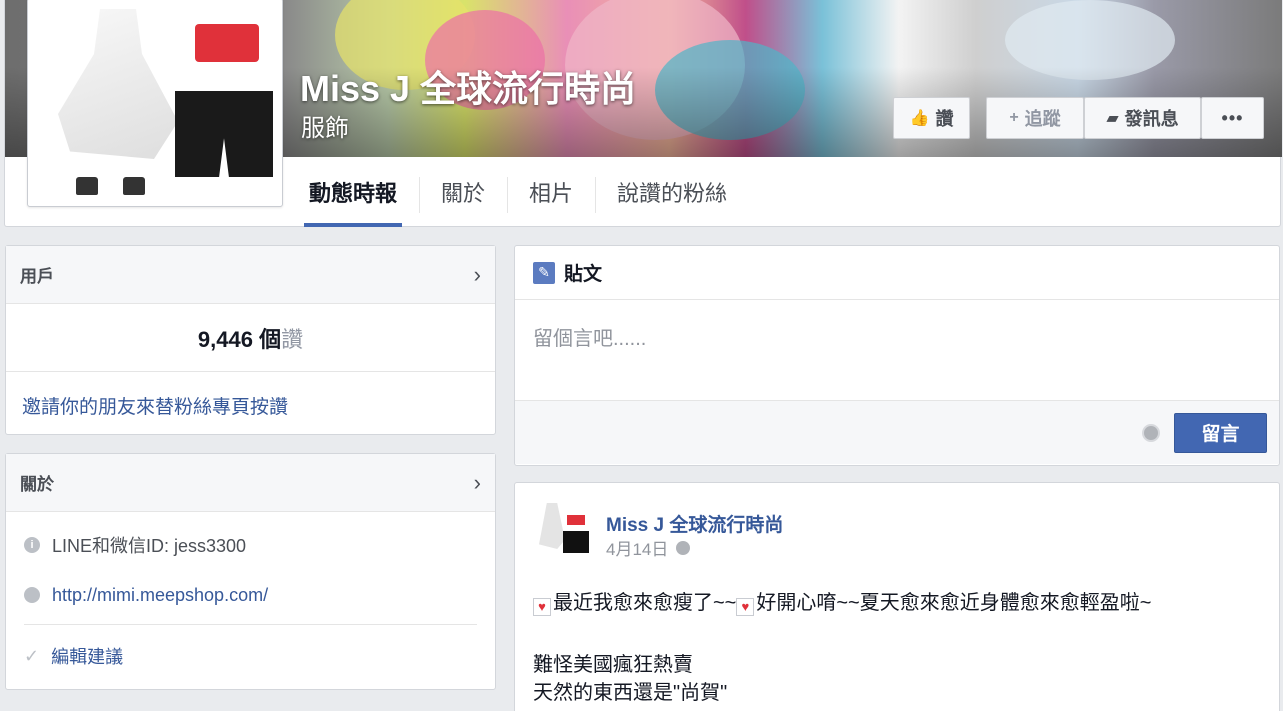 The height and width of the screenshot is (711, 1283). I want to click on page-tabs: 動態時報 關於 相片 說讚的粉絲, so click(526, 192).